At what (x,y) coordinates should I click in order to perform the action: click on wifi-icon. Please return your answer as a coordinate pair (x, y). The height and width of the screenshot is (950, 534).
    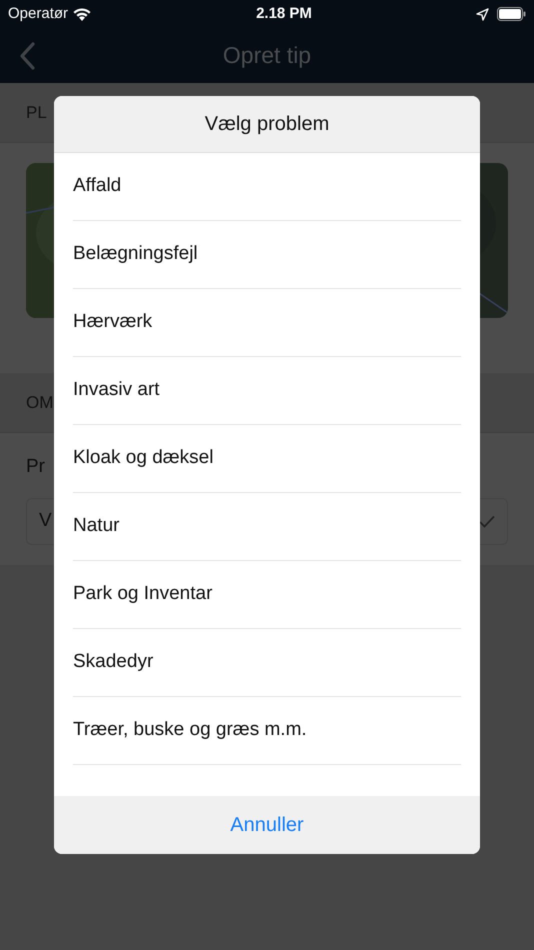
    Looking at the image, I should click on (82, 14).